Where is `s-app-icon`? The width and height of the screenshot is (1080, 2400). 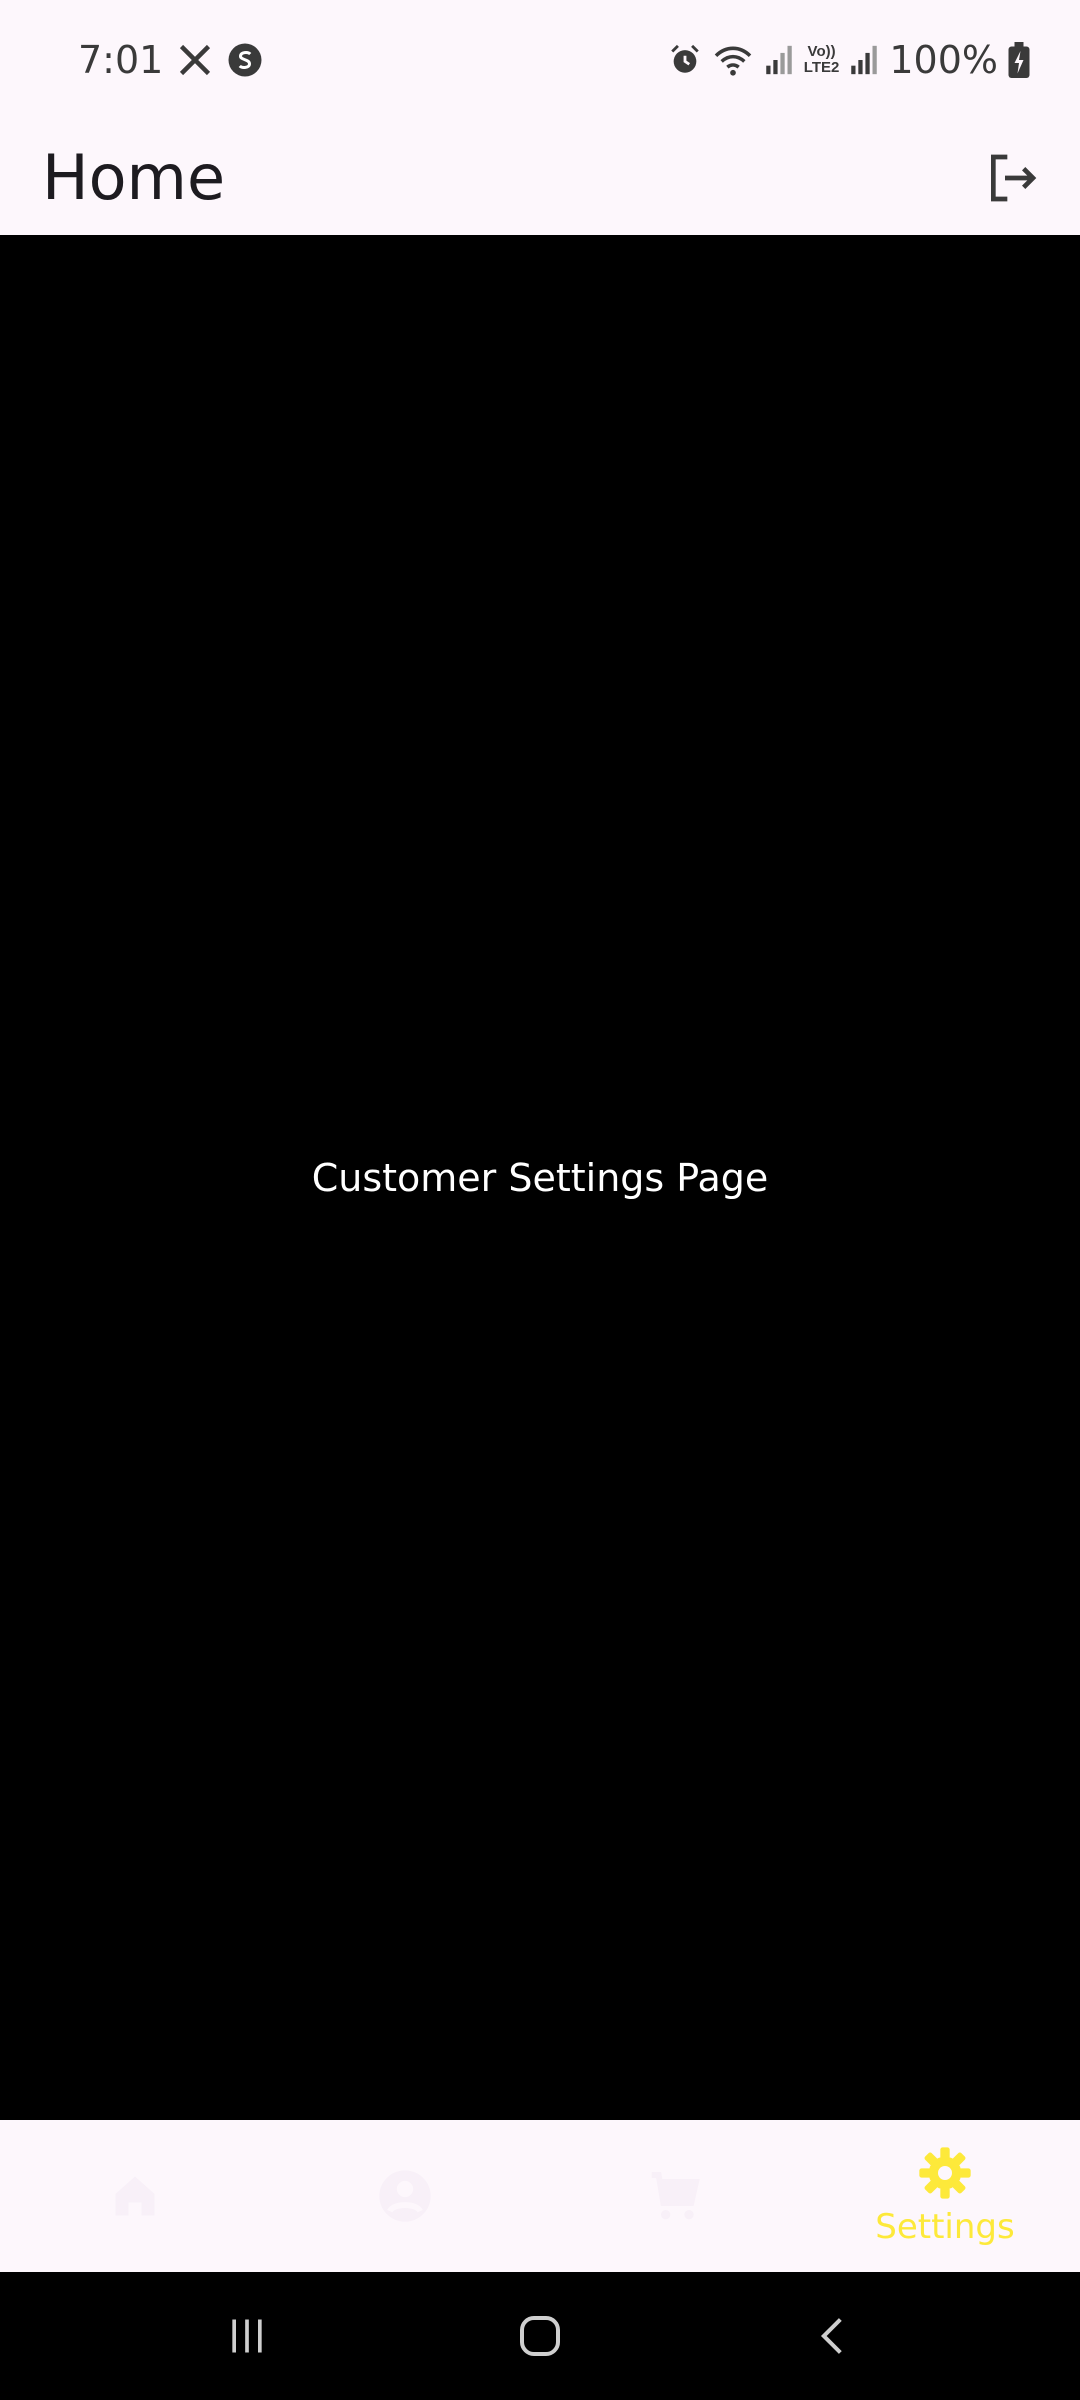 s-app-icon is located at coordinates (245, 60).